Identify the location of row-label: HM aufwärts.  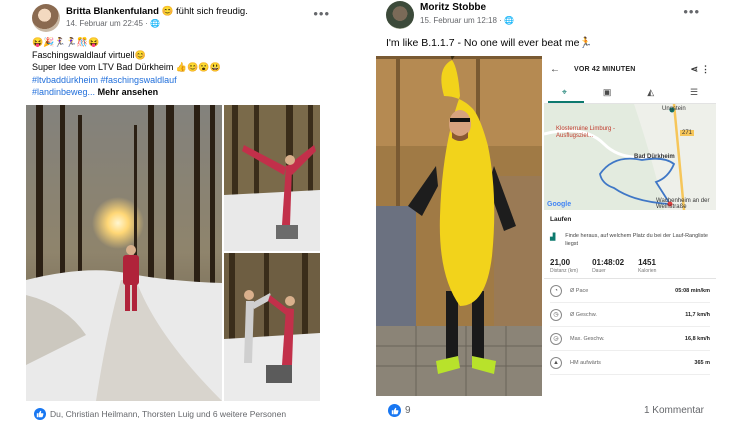
(585, 362).